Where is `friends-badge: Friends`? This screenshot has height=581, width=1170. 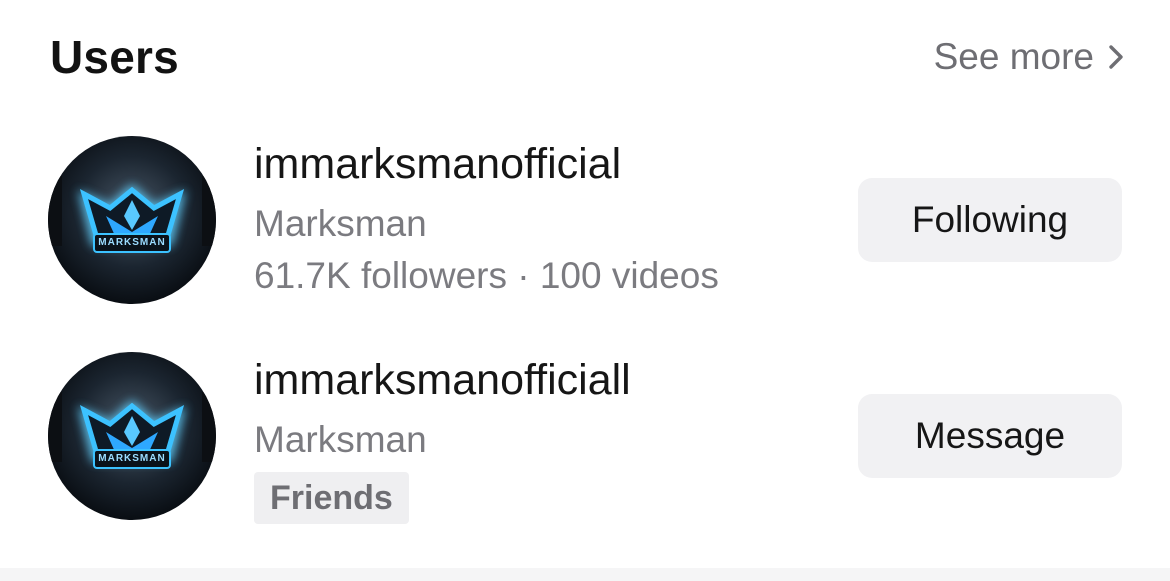
friends-badge: Friends is located at coordinates (331, 498).